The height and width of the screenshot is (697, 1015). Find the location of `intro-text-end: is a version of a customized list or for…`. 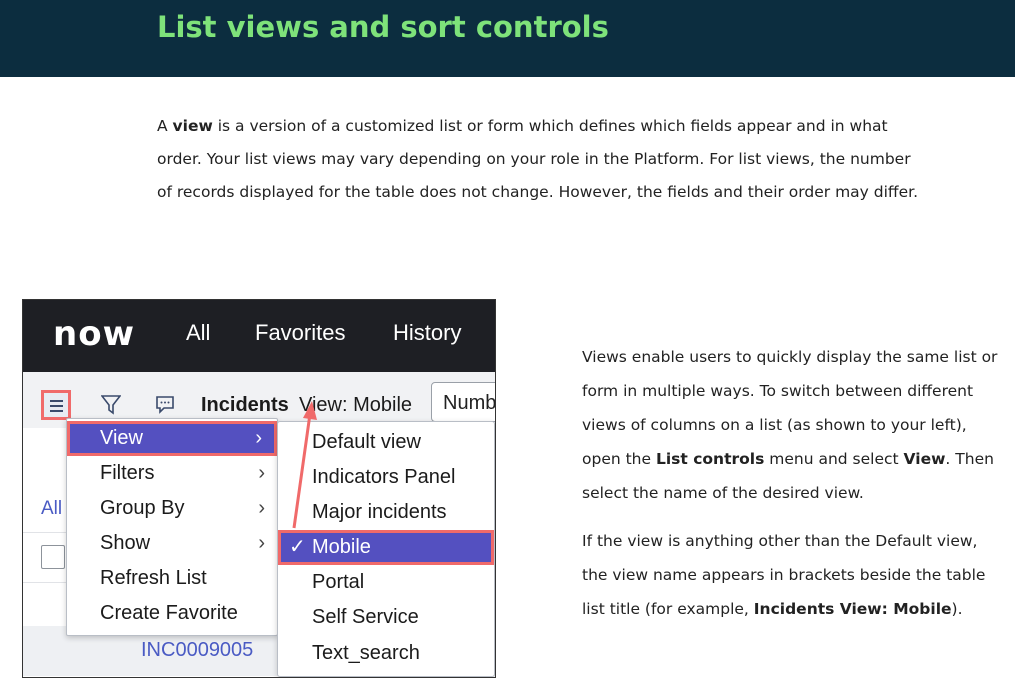

intro-text-end: is a version of a customized list or for… is located at coordinates (537, 159).